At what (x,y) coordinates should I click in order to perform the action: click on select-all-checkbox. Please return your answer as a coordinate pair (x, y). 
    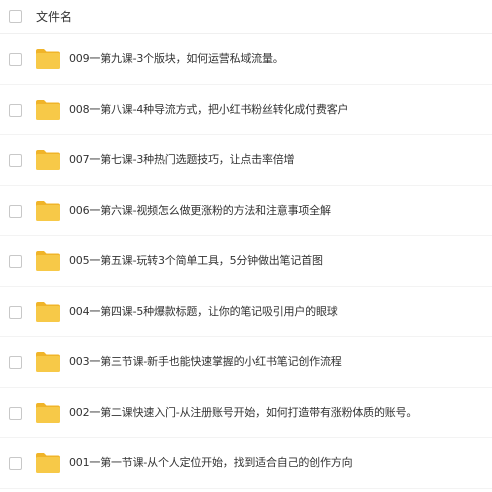
    Looking at the image, I should click on (15, 16).